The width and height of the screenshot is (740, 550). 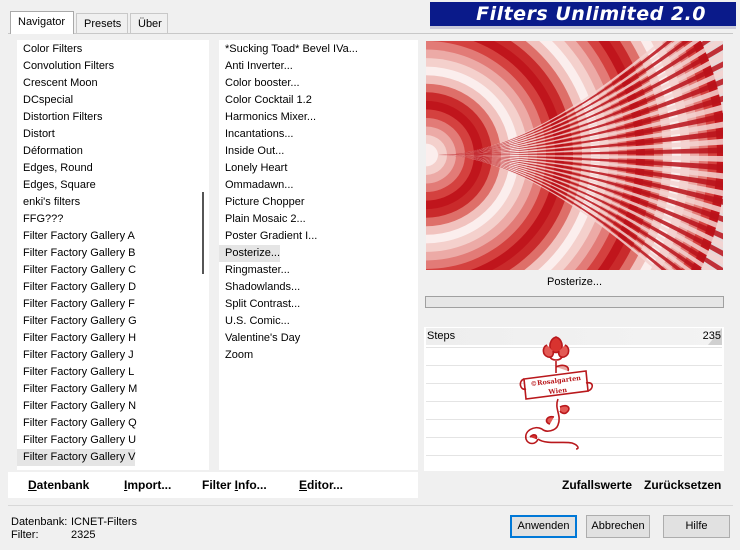 What do you see at coordinates (49, 49) in the screenshot?
I see `category-item: Color Filters` at bounding box center [49, 49].